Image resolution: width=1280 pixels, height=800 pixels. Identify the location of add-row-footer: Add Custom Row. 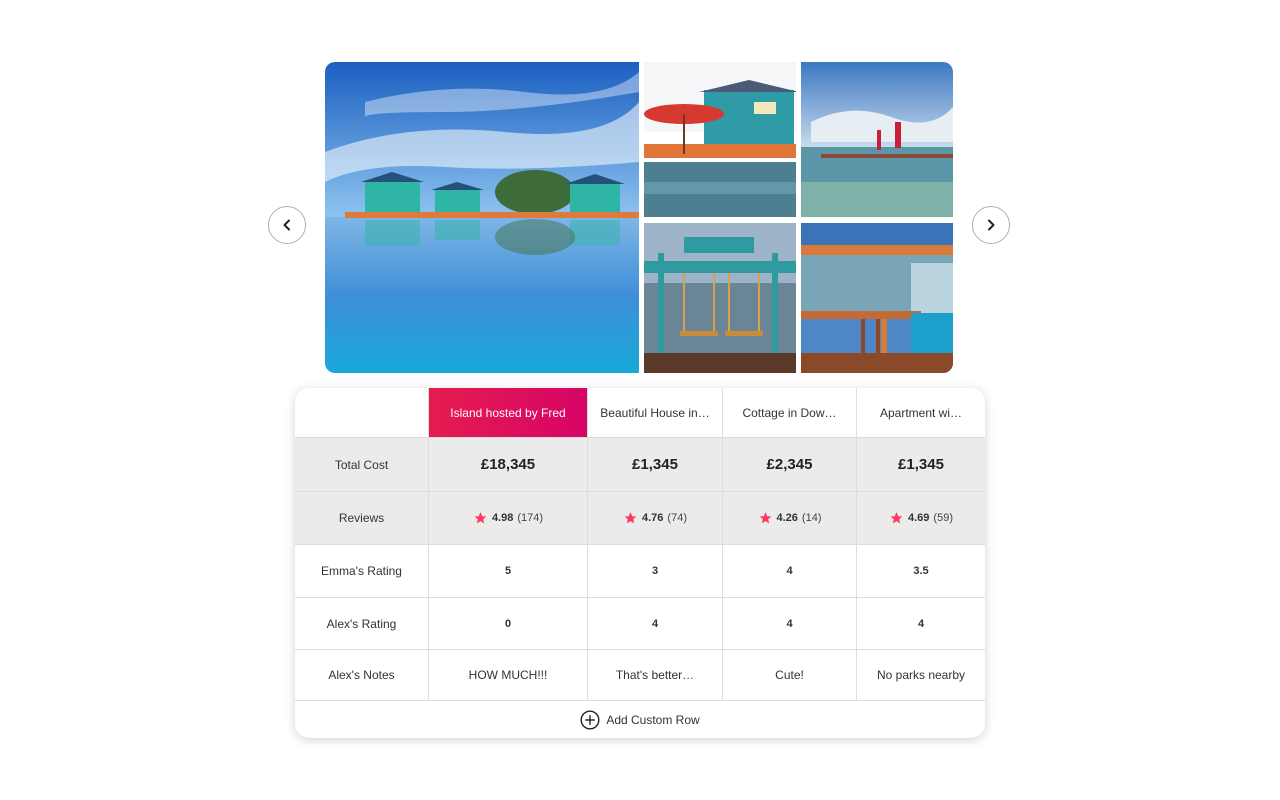
(640, 719).